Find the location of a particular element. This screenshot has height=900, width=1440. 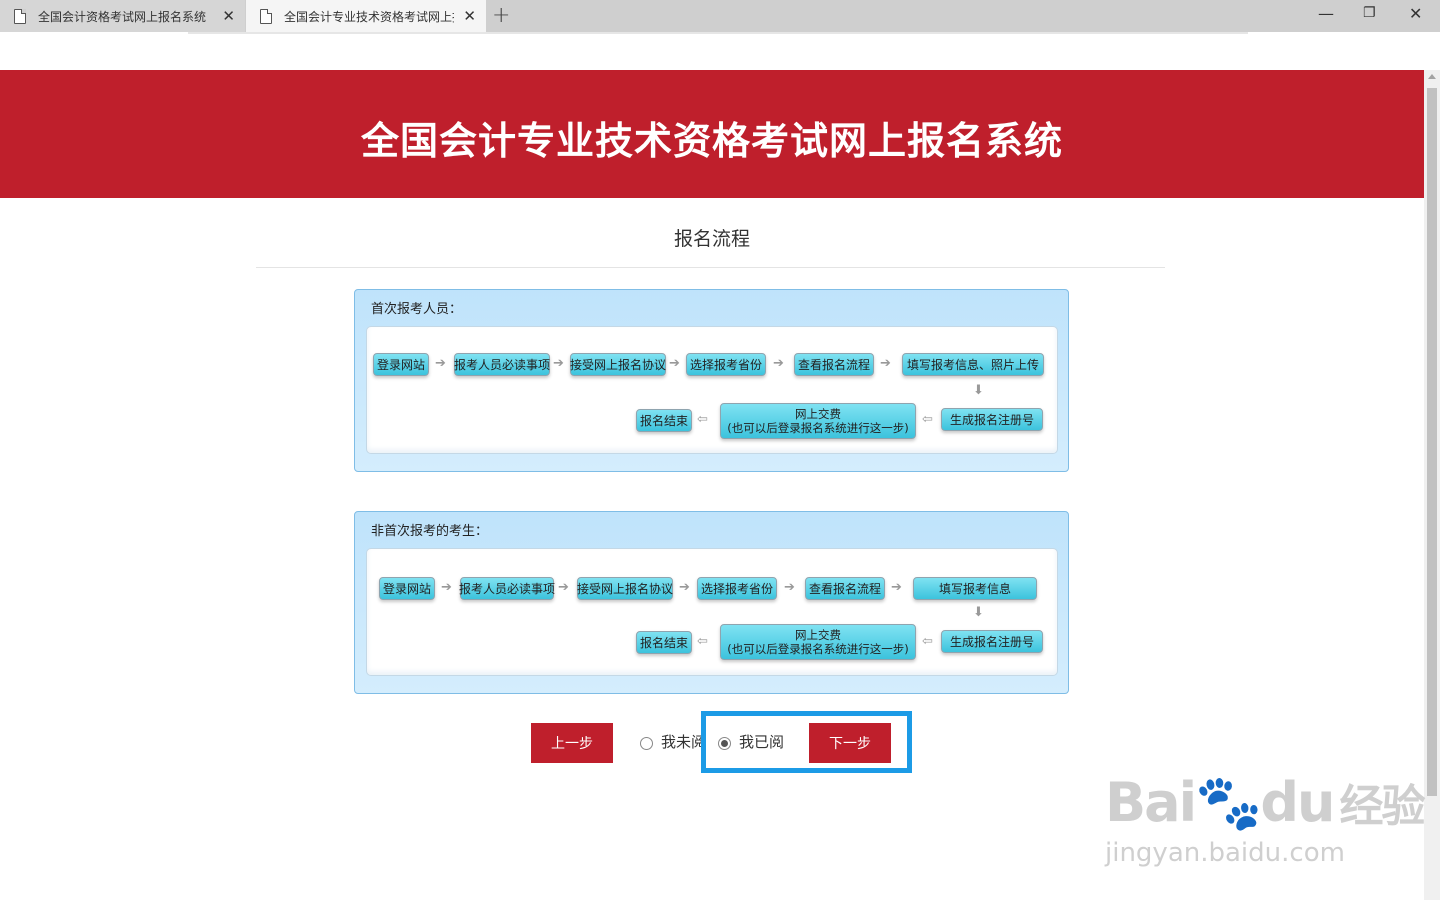

vertical-scrollbar is located at coordinates (1432, 485).